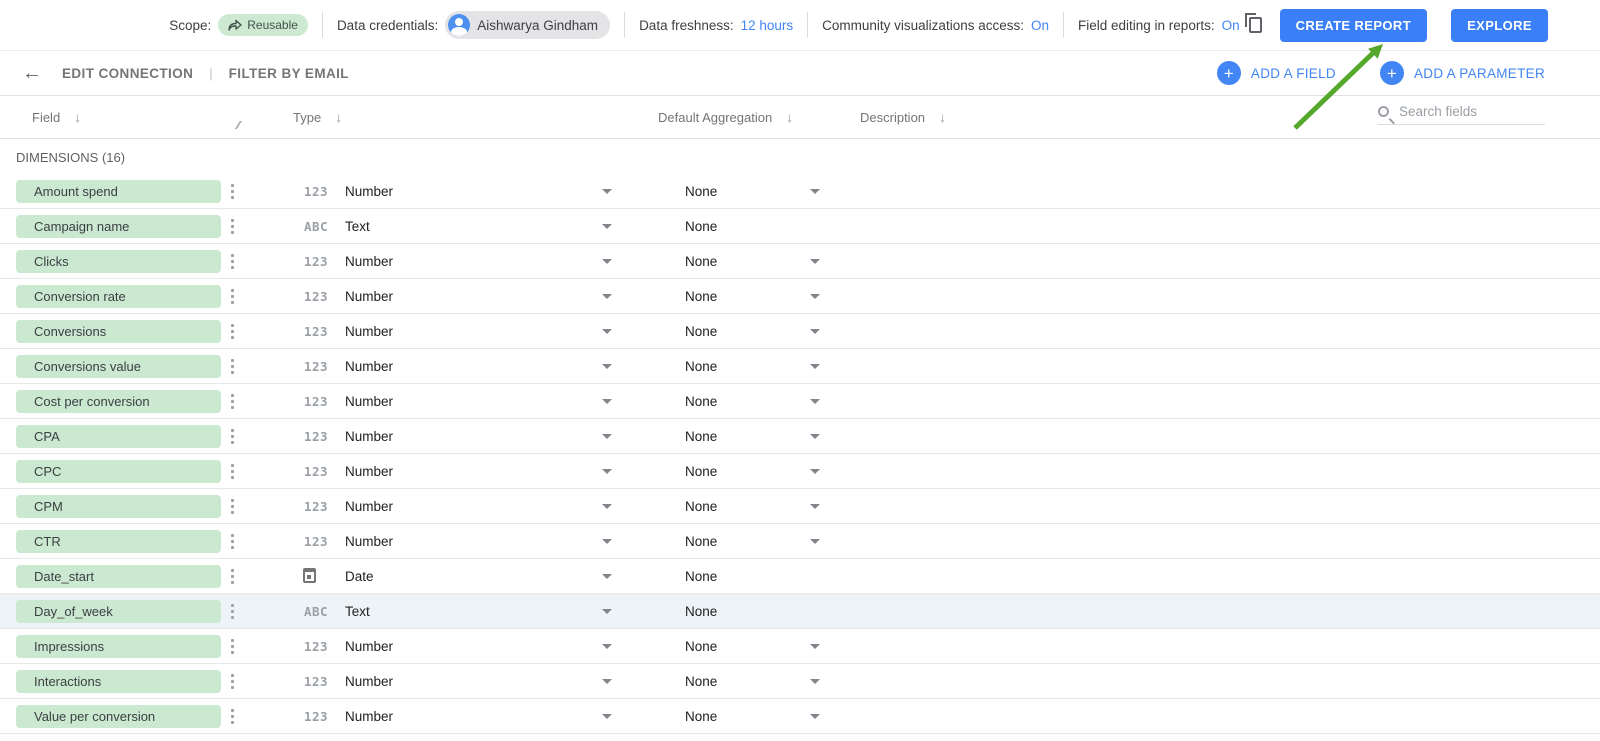 This screenshot has width=1600, height=741. Describe the element at coordinates (357, 226) in the screenshot. I see `type-label: Text` at that location.